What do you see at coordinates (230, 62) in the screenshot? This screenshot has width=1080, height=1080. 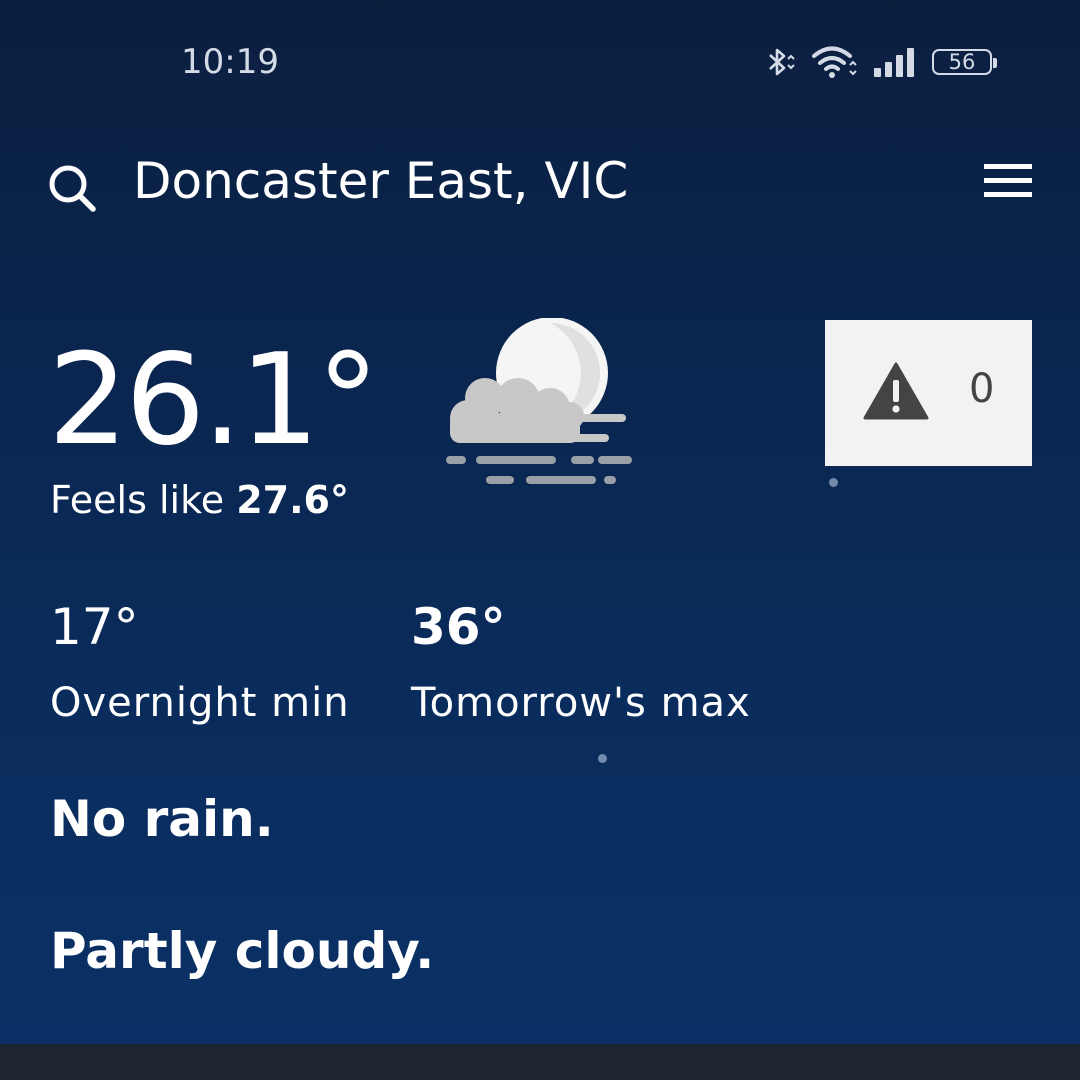 I see `status-time: 10:19` at bounding box center [230, 62].